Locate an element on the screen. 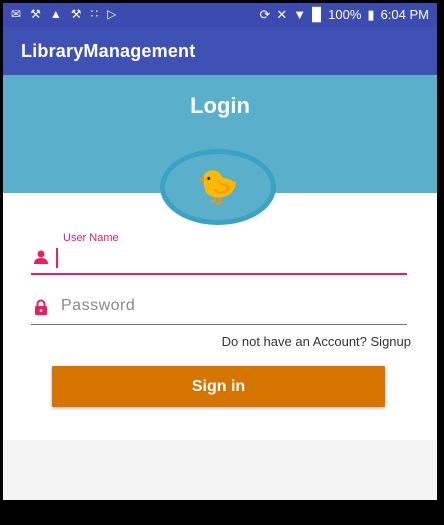 This screenshot has width=444, height=525. status-bar: ✉ ⚒ ▲ ⚒ ∷ ▷ ⟳ ✕ ▼ ▉ 100% ▮ 6:04 PM is located at coordinates (220, 15).